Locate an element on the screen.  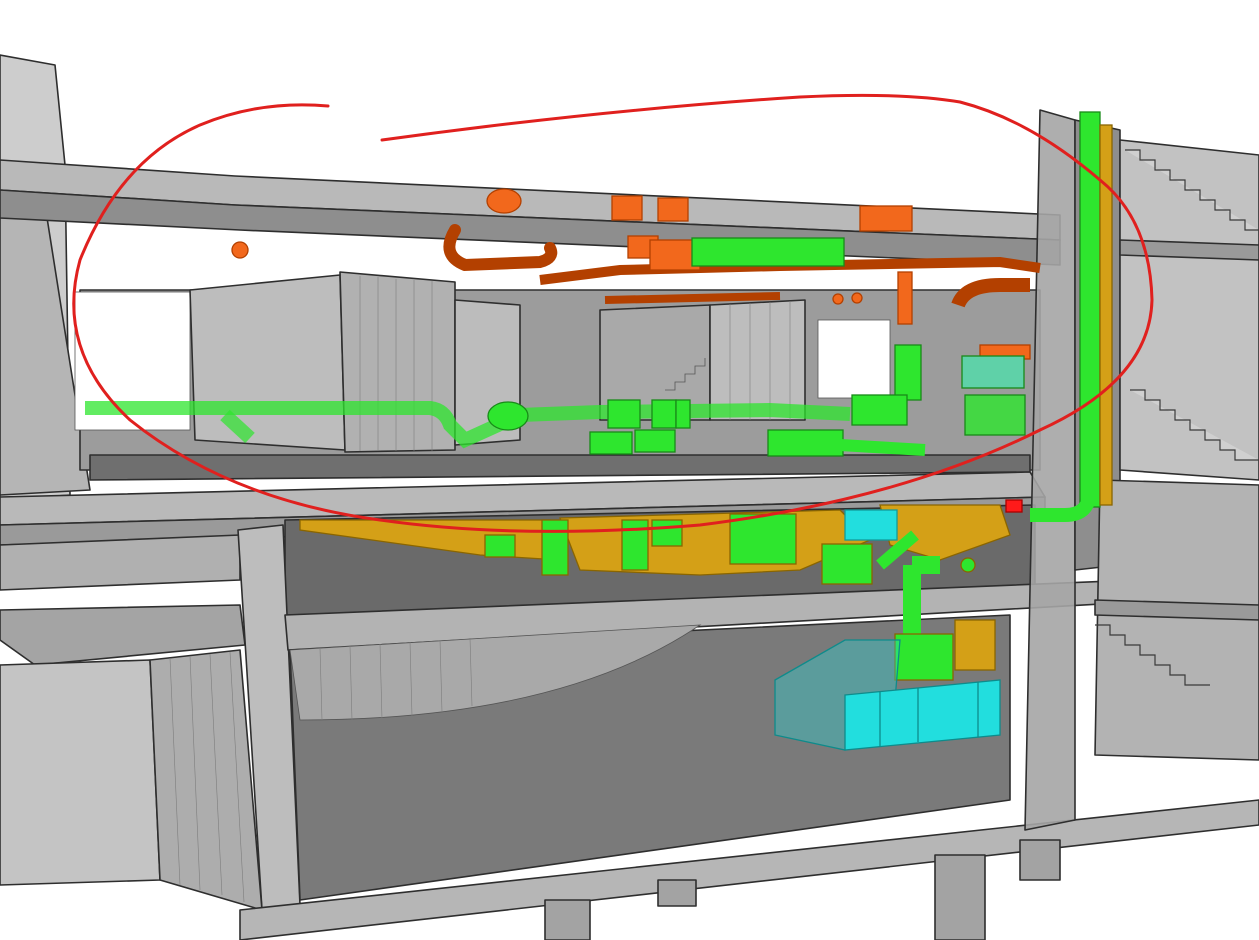
upper-opening-right is located at coordinates (854, 359).